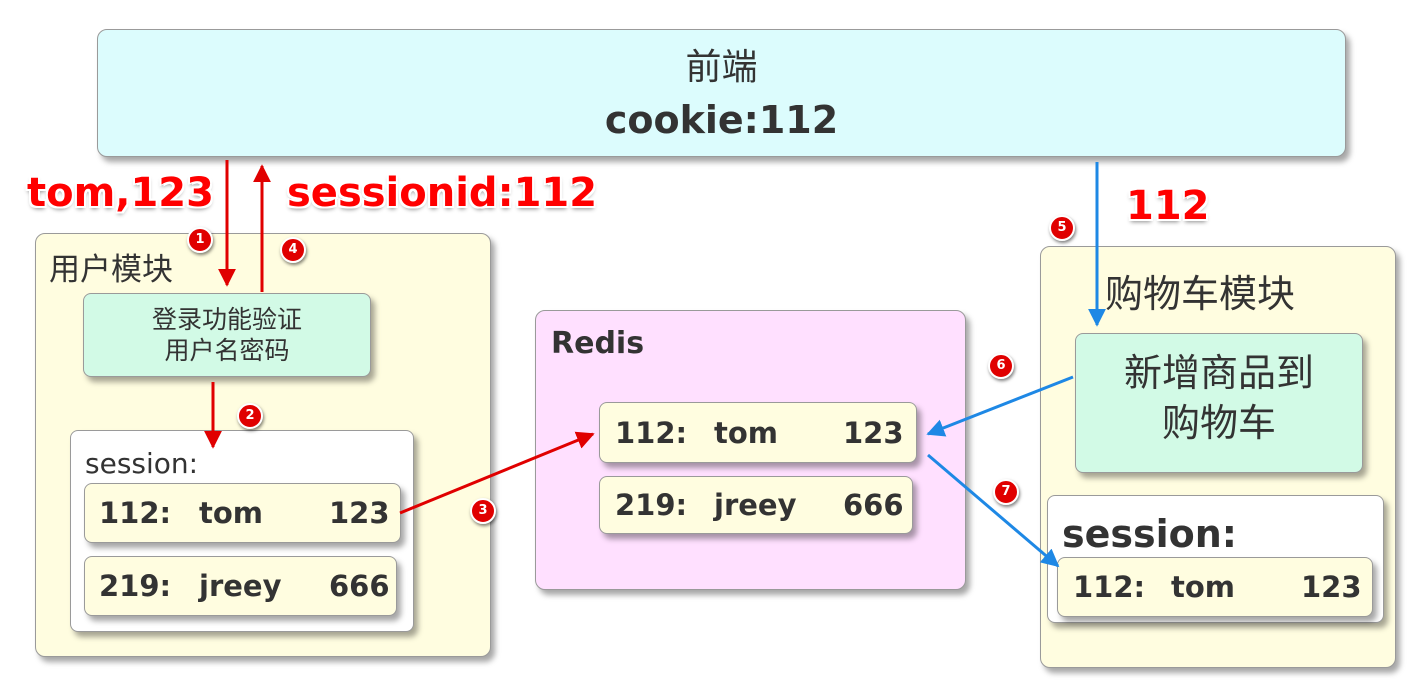  Describe the element at coordinates (483, 511) in the screenshot. I see `step-badge-3: 3` at that location.